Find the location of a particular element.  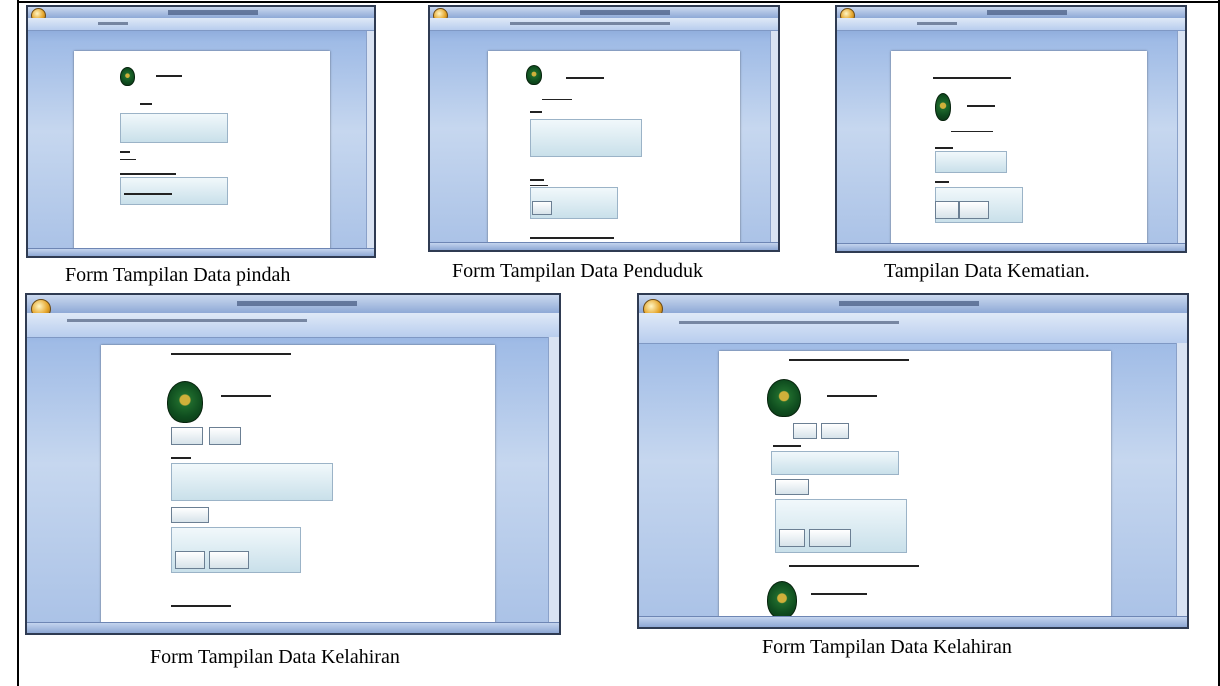

caption-data-pindah: Form Tampilan Data pindah is located at coordinates (178, 275).